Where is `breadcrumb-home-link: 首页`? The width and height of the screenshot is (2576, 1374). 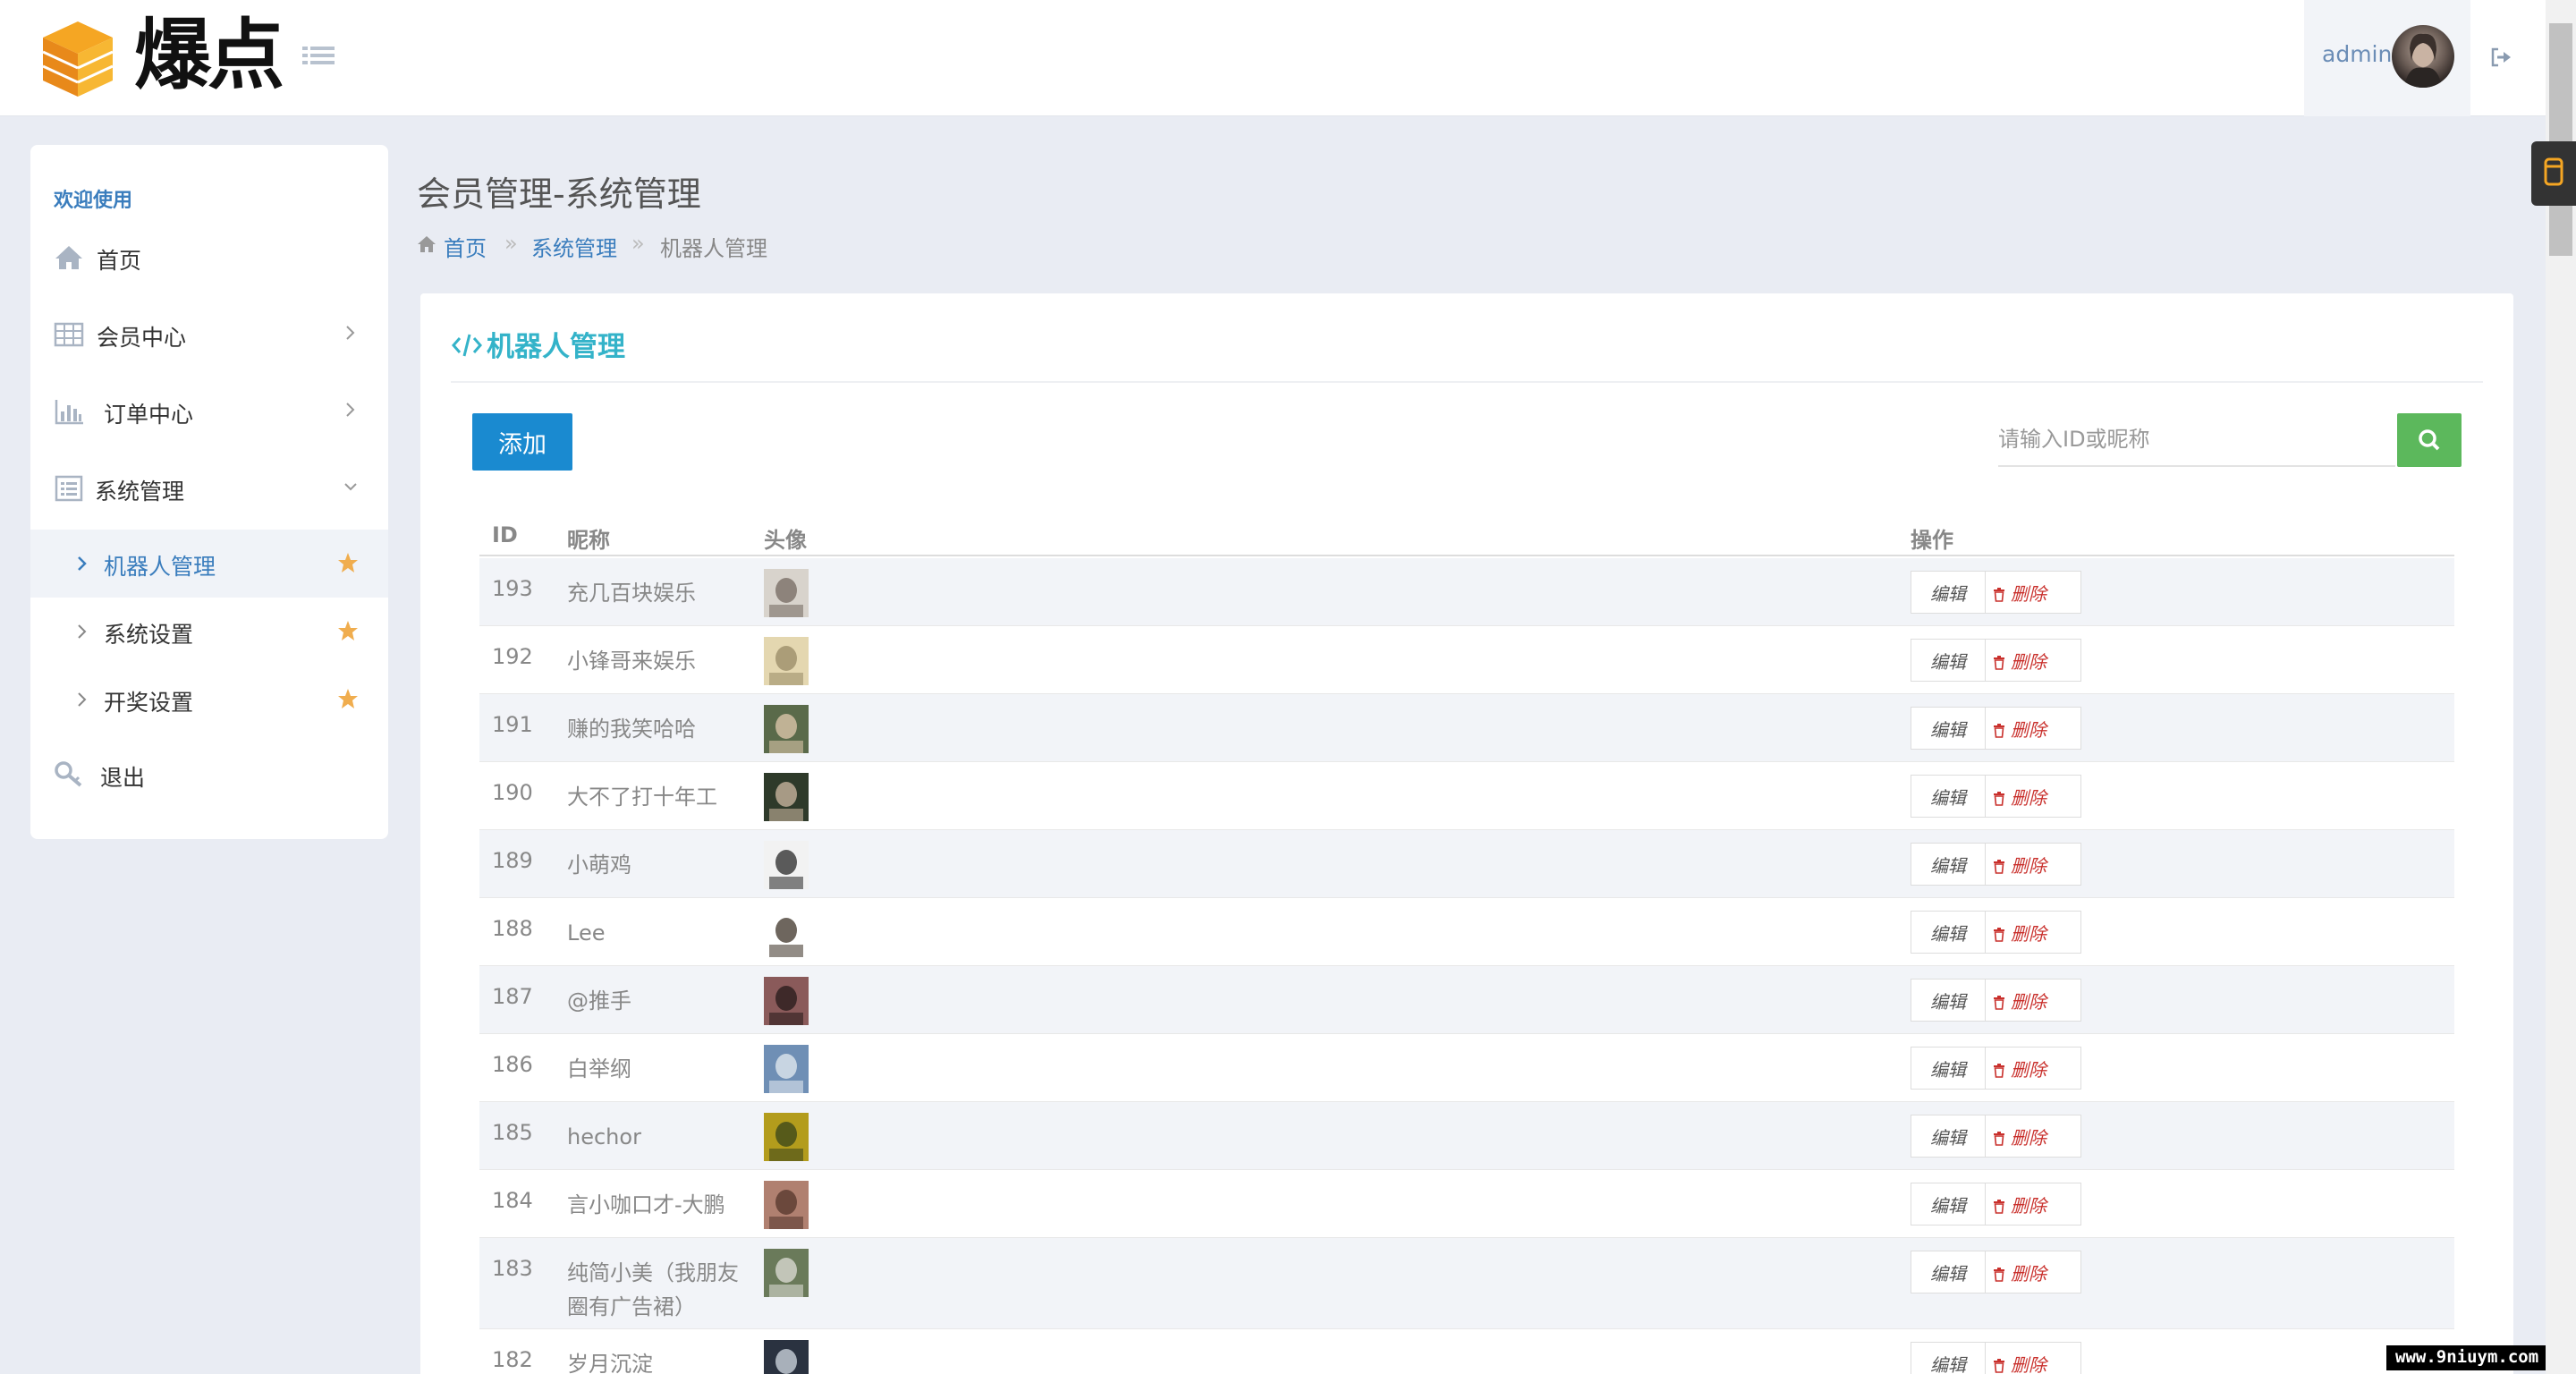
breadcrumb-home-link: 首页 is located at coordinates (465, 246).